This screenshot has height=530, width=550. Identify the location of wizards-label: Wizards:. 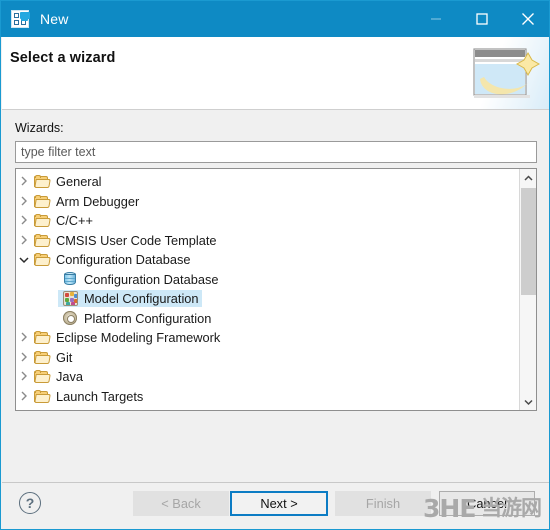
(39, 128).